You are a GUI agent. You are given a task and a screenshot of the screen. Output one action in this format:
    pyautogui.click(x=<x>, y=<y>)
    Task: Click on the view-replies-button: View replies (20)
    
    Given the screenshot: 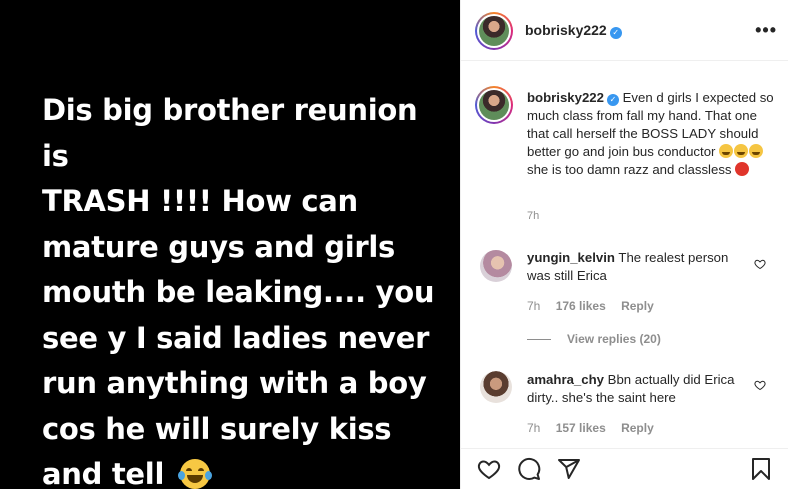 What is the action you would take?
    pyautogui.click(x=594, y=339)
    